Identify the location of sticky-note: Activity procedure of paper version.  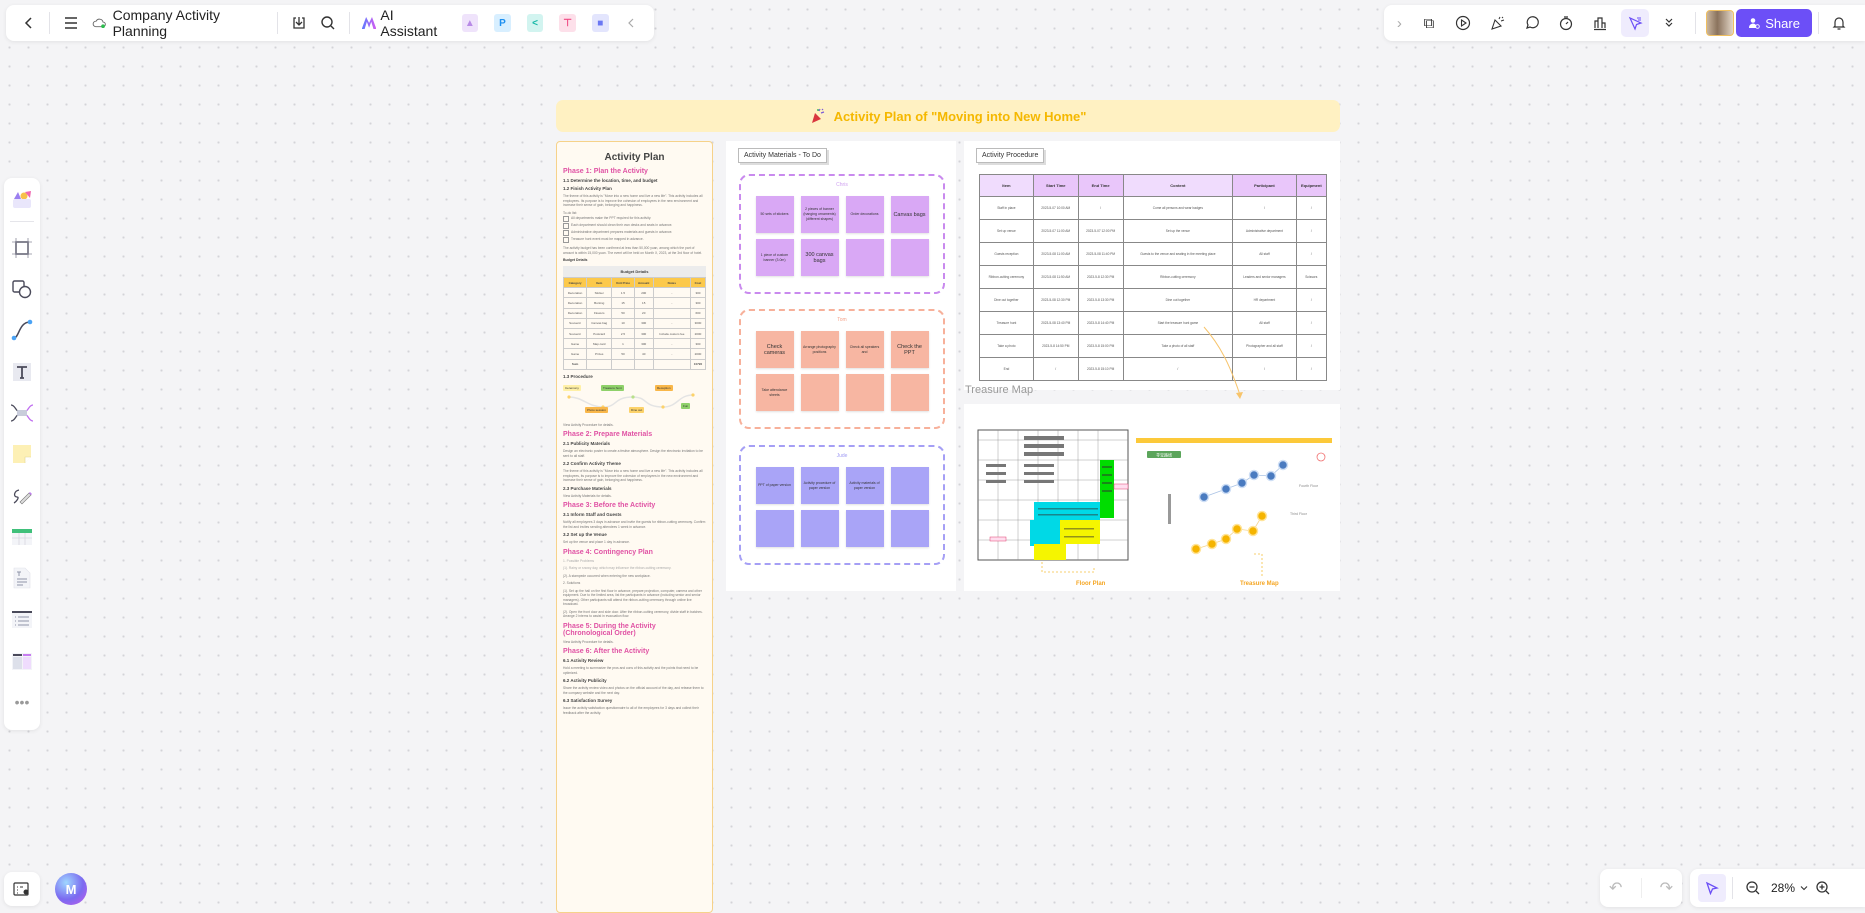
(819, 485).